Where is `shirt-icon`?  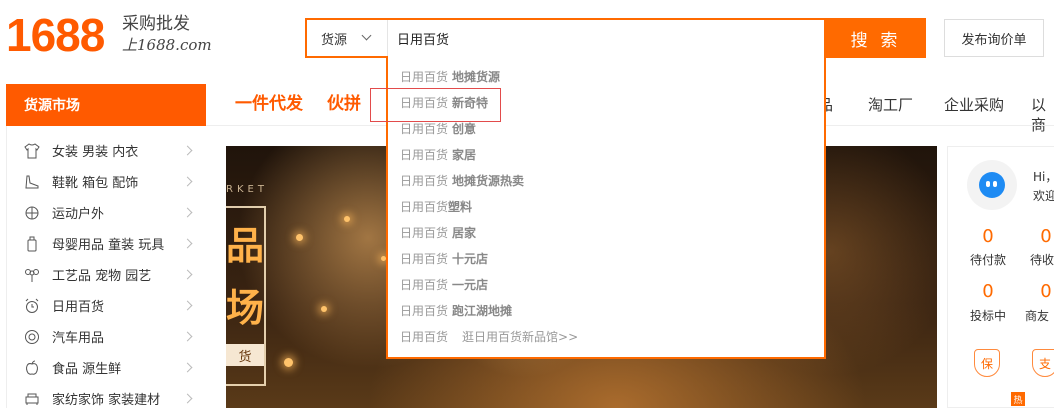
shirt-icon is located at coordinates (32, 151).